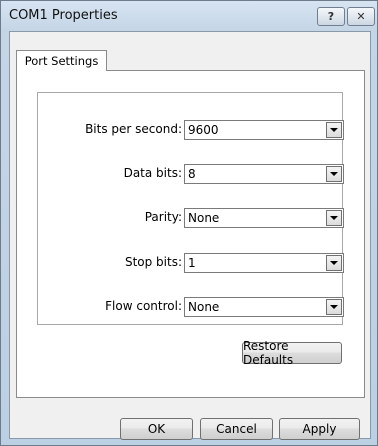 This screenshot has width=378, height=446. I want to click on data-bits-row: Data bits: 8, so click(191, 174).